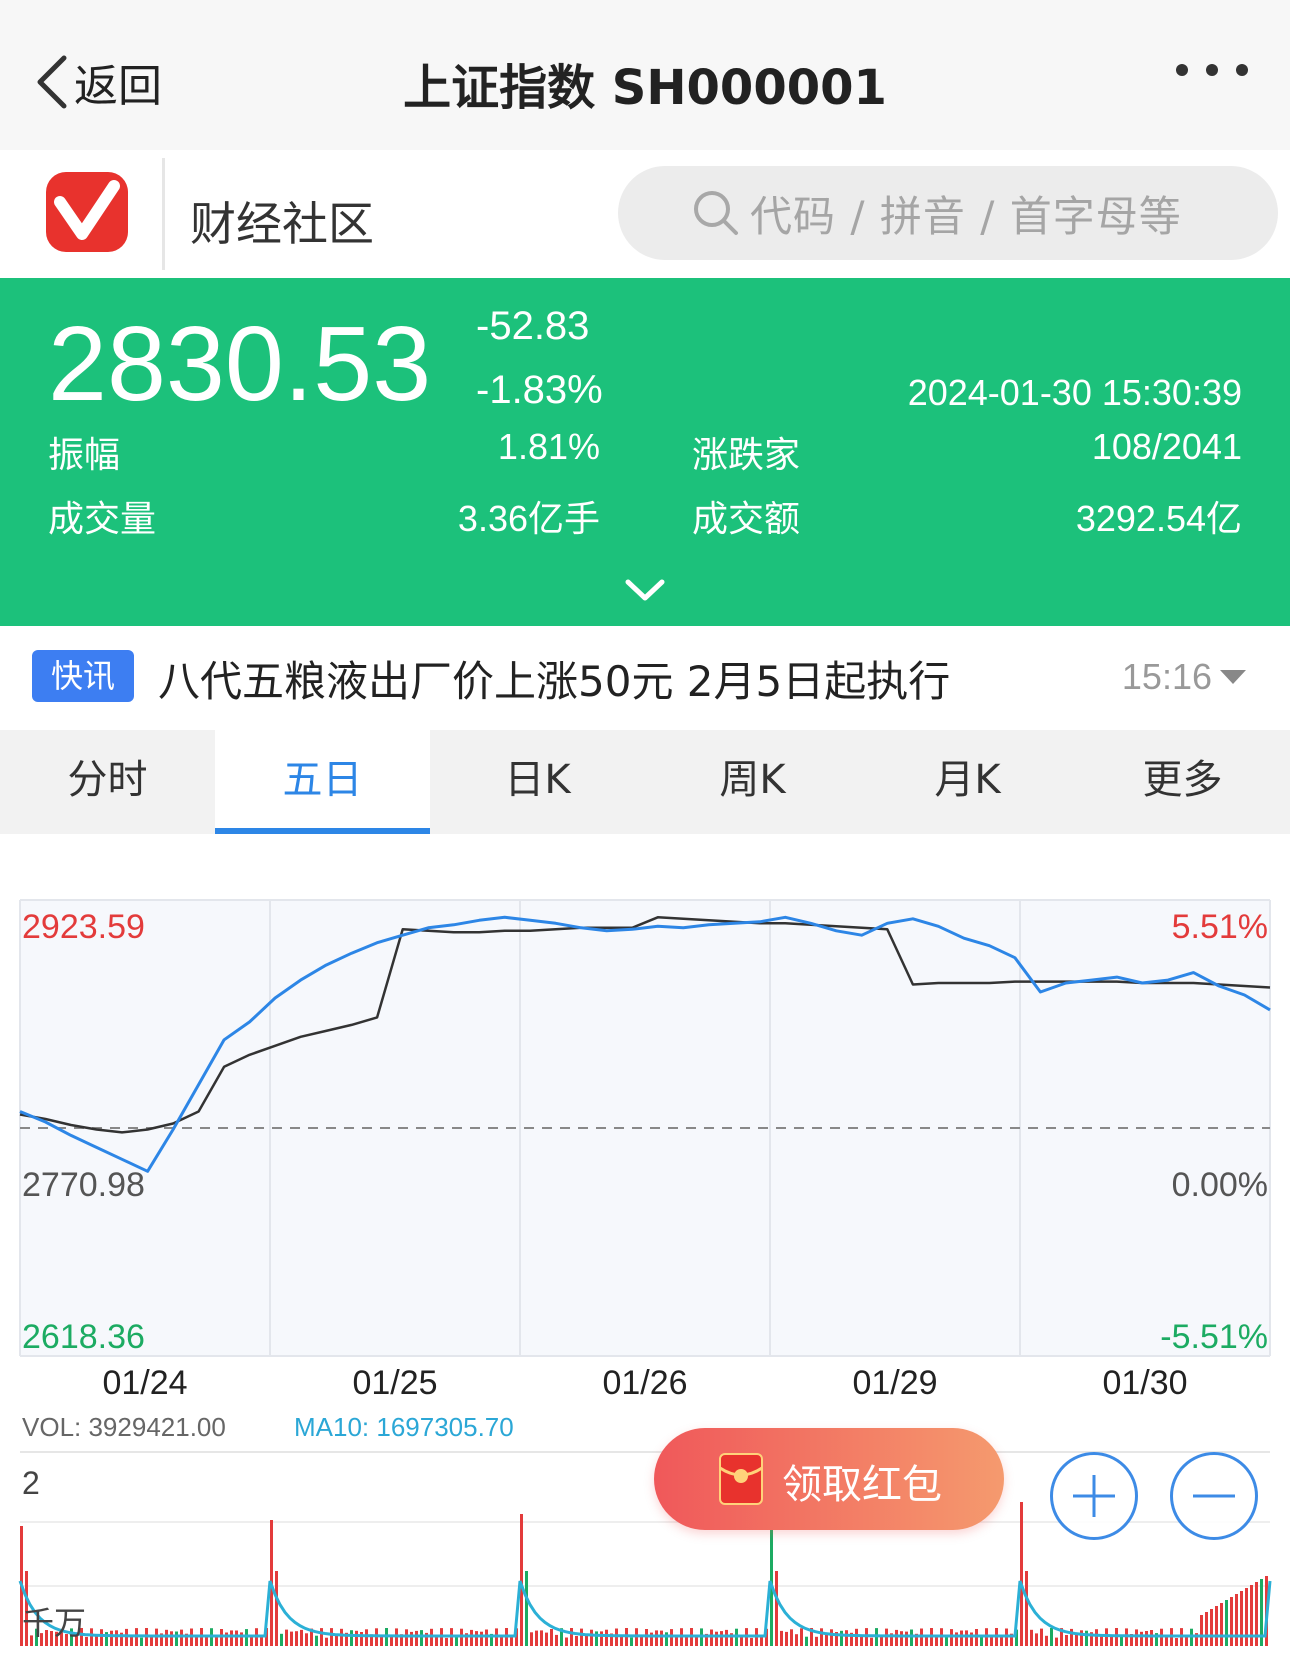 The width and height of the screenshot is (1290, 1671). Describe the element at coordinates (829, 1479) in the screenshot. I see `red-packet-button: 领取红包` at that location.